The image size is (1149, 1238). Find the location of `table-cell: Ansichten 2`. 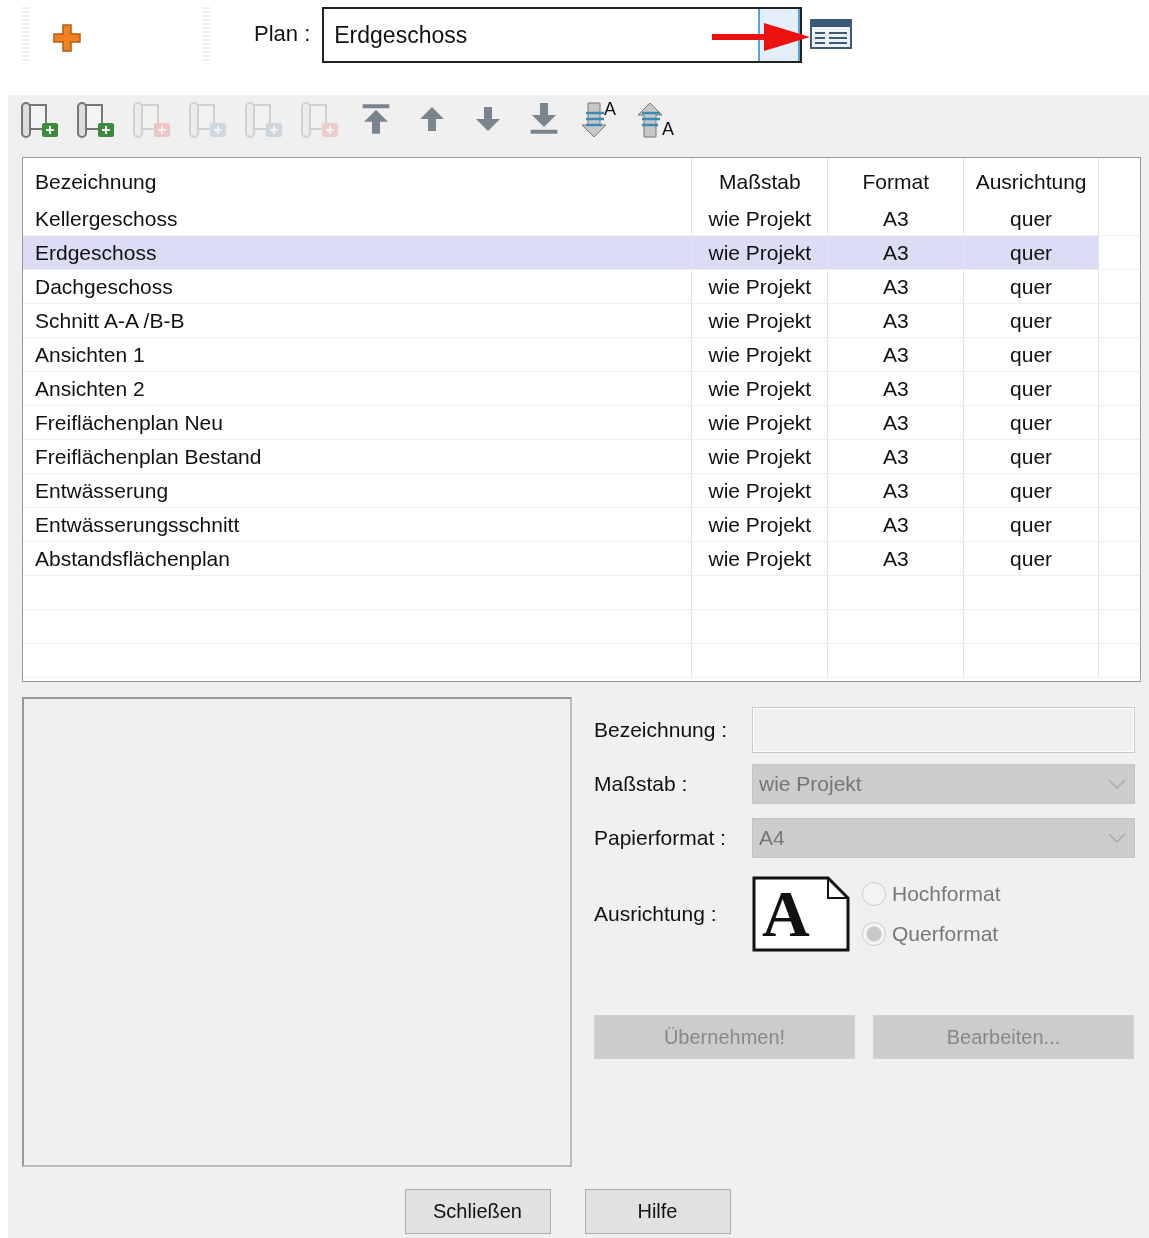

table-cell: Ansichten 2 is located at coordinates (358, 388).